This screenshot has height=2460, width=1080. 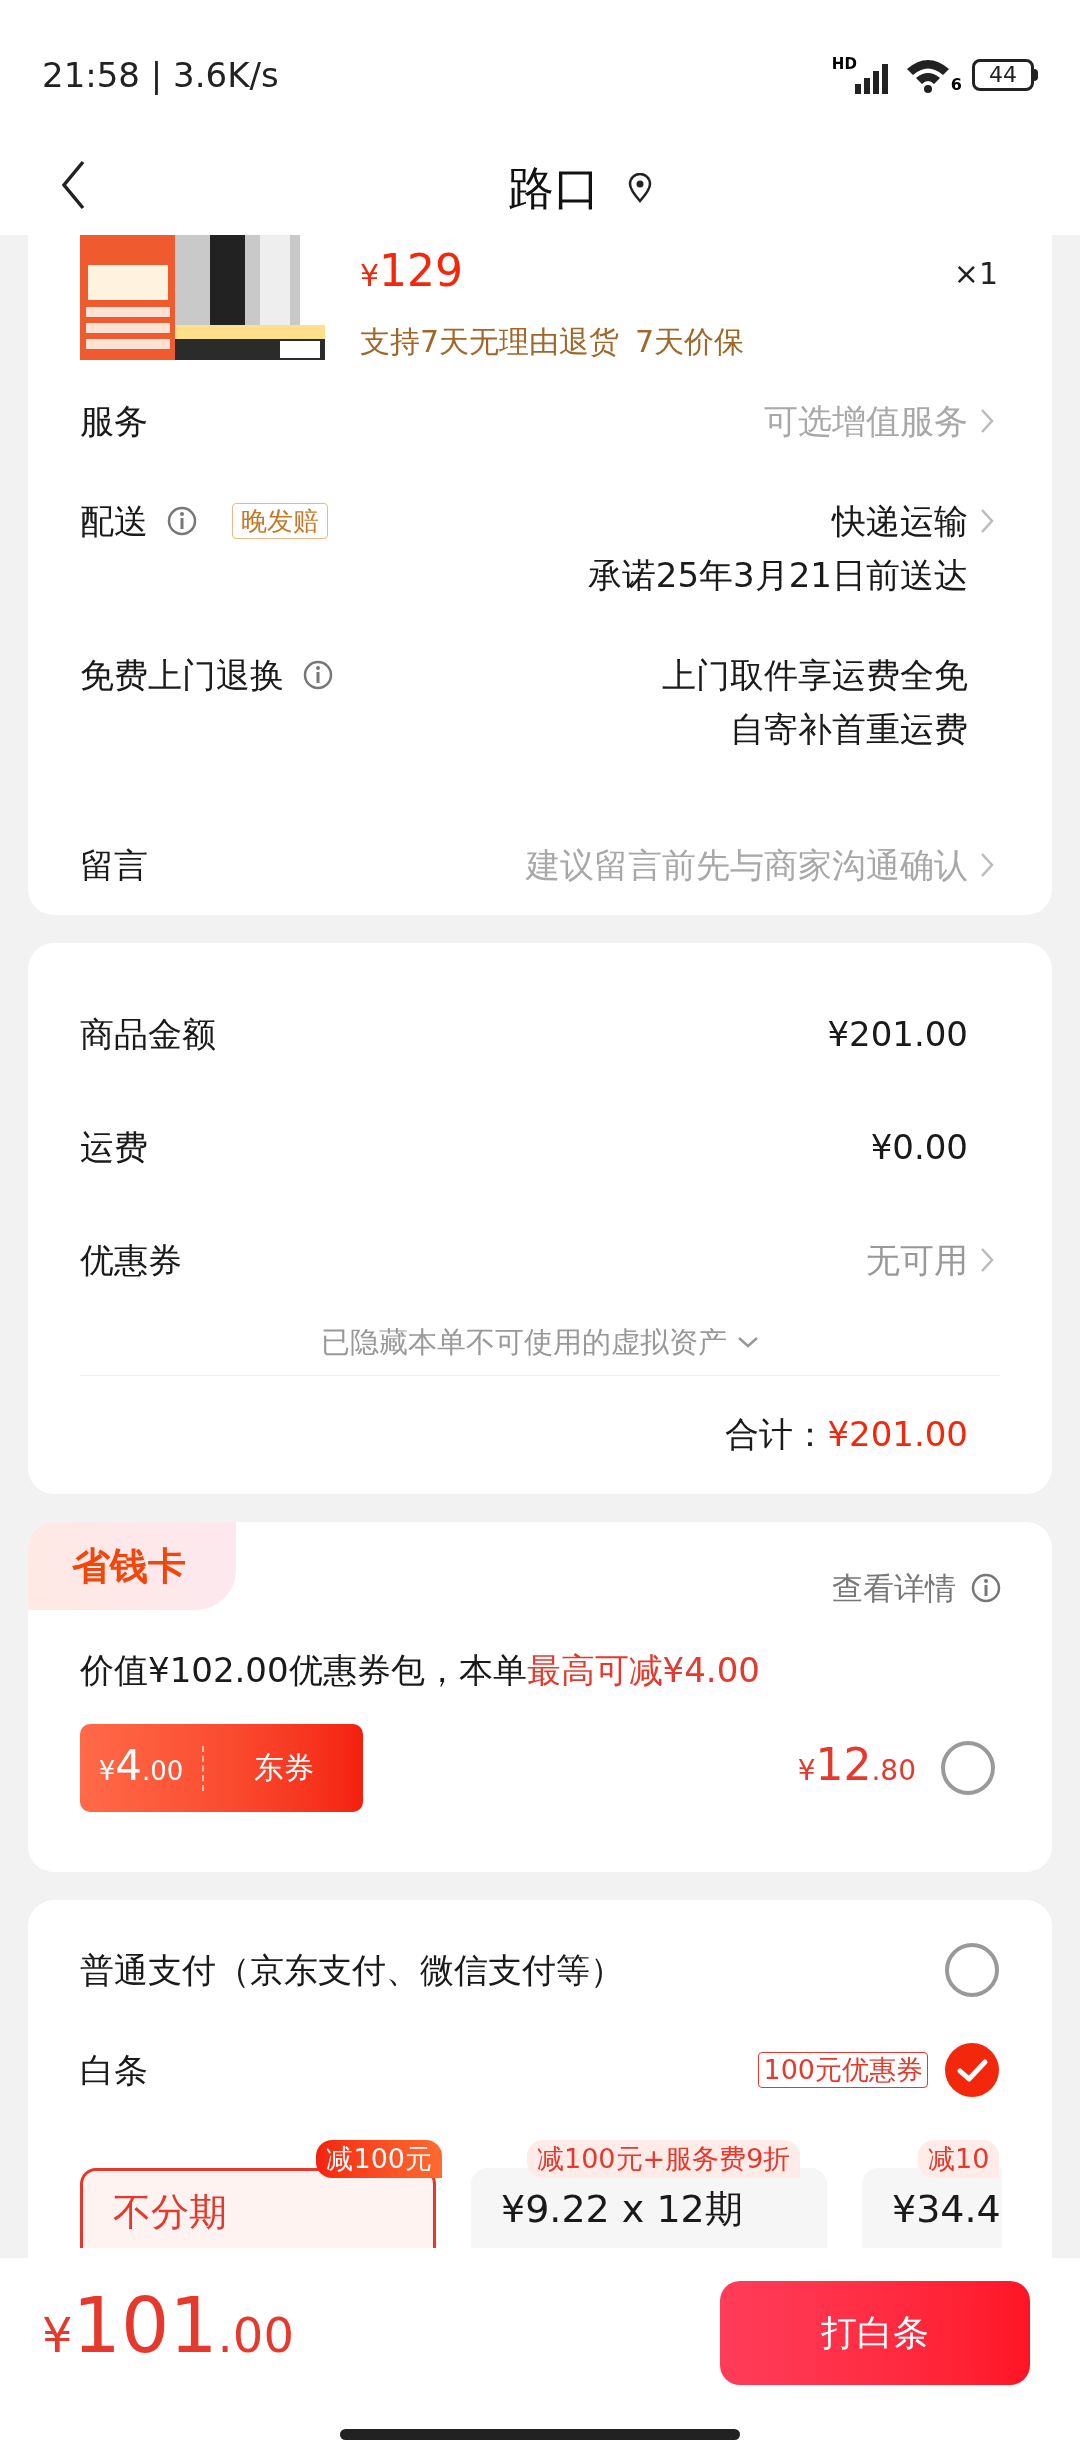 What do you see at coordinates (664, 2159) in the screenshot?
I see `plan-tag: 减100元+服务费9折` at bounding box center [664, 2159].